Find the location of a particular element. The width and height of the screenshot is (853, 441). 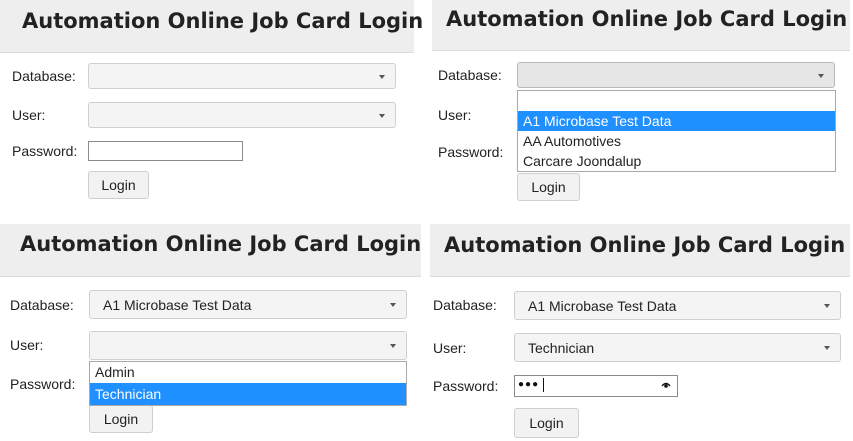

user-dropdown-list: Admin Technician is located at coordinates (248, 383).